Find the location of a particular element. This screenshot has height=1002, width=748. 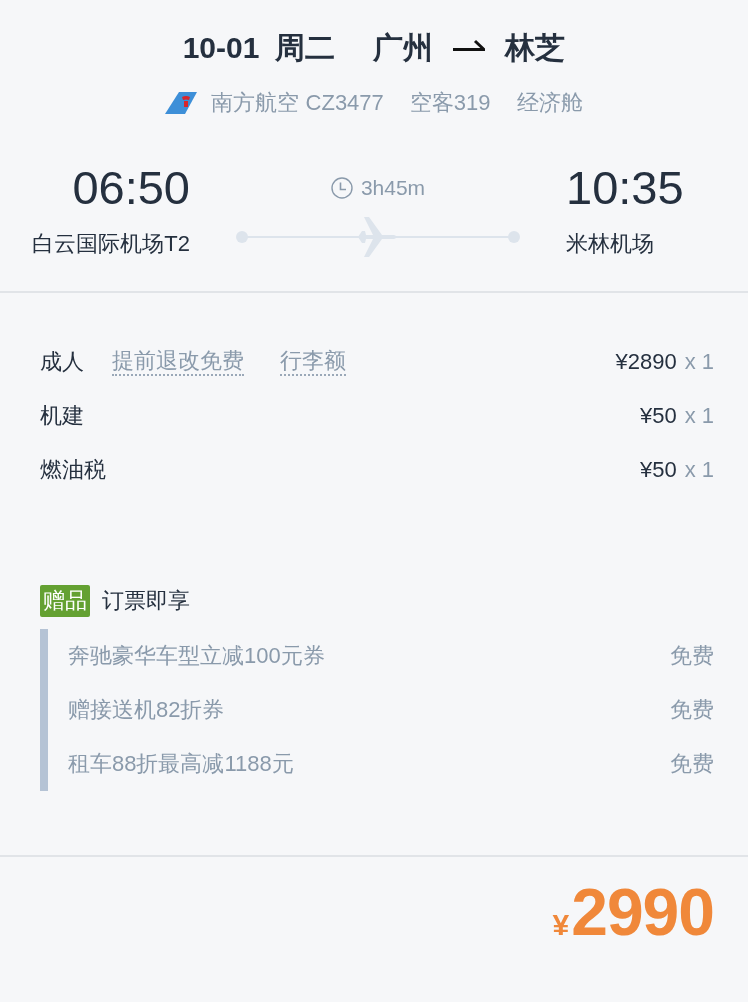

flight-date: 10-01 is located at coordinates (221, 48).